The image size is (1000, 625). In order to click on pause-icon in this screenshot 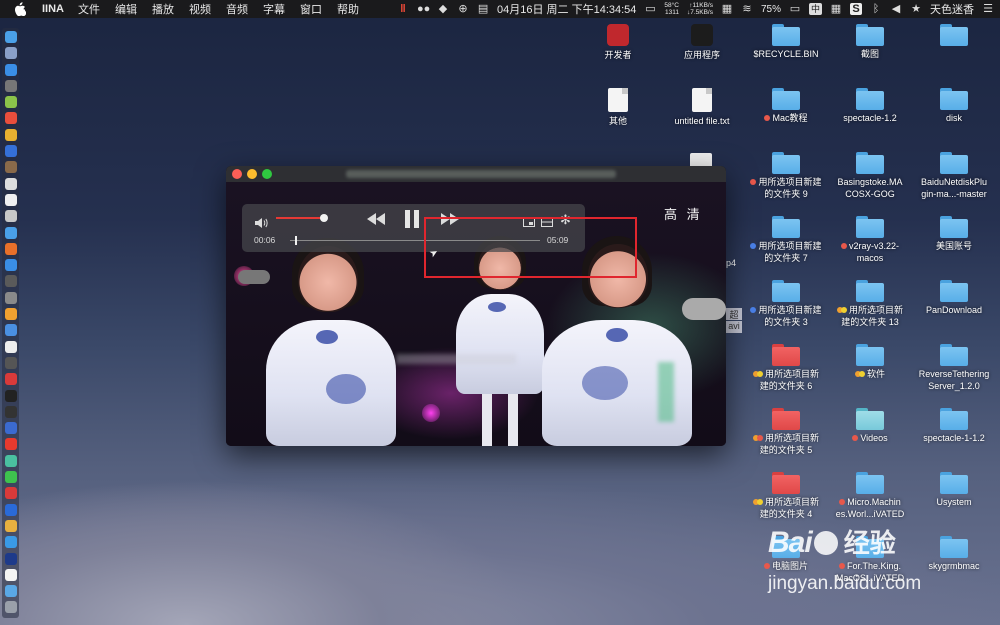, I will do `click(412, 221)`.